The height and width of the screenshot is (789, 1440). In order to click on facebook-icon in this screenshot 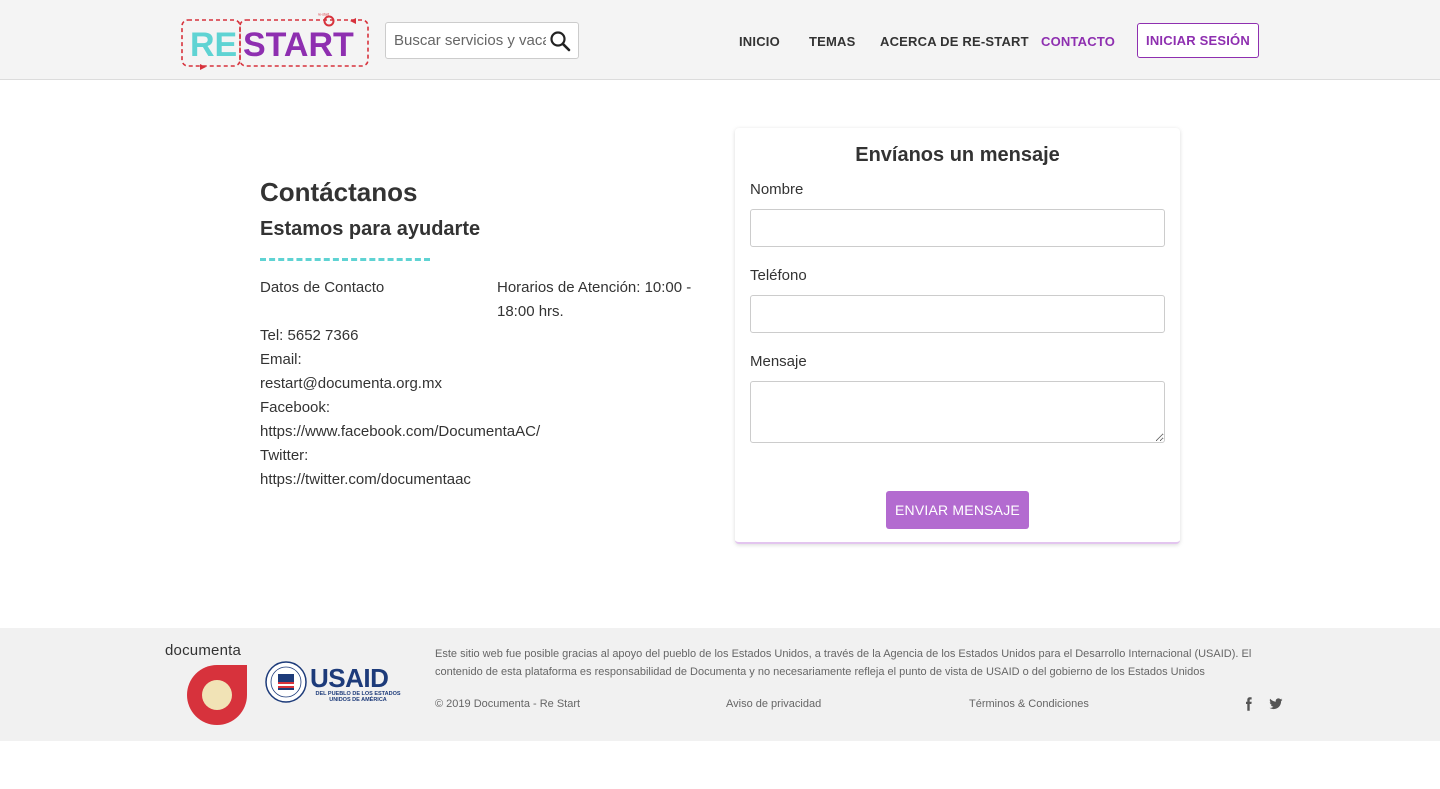, I will do `click(1249, 704)`.